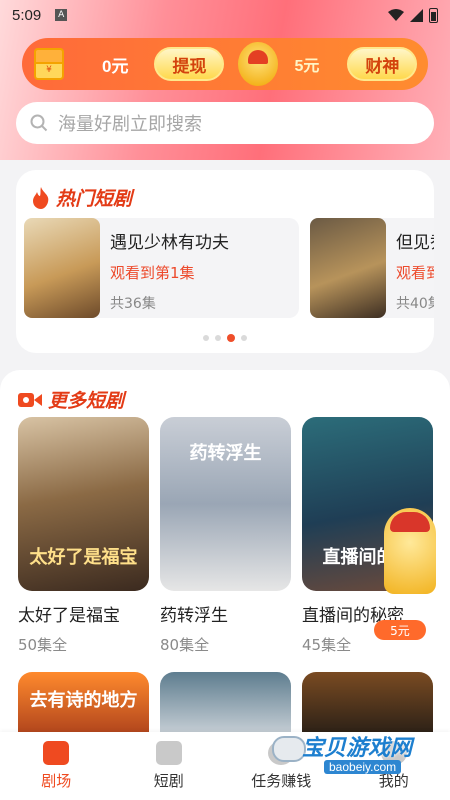  I want to click on balance-value: 0元, so click(115, 66).